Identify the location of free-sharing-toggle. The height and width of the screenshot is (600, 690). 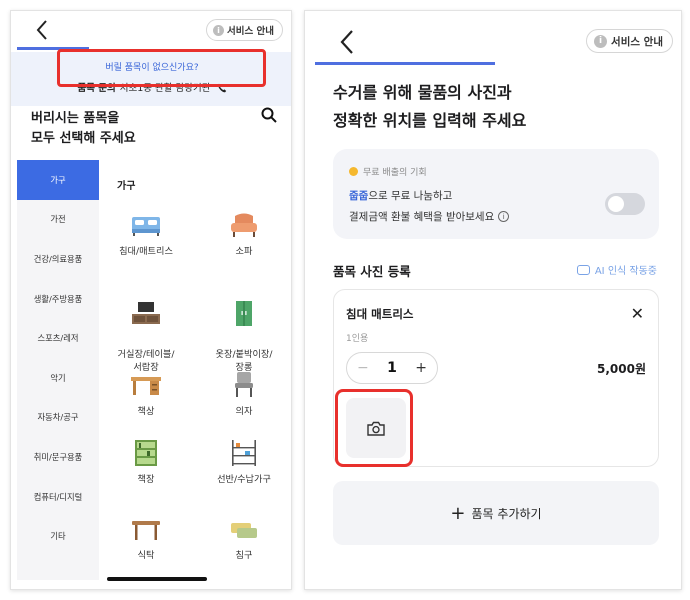
(625, 204).